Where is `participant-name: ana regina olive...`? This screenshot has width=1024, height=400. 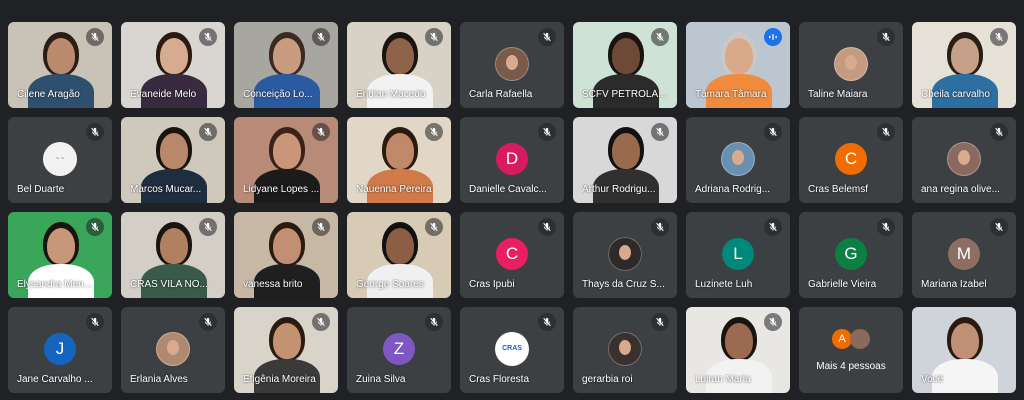 participant-name: ana regina olive... is located at coordinates (960, 189).